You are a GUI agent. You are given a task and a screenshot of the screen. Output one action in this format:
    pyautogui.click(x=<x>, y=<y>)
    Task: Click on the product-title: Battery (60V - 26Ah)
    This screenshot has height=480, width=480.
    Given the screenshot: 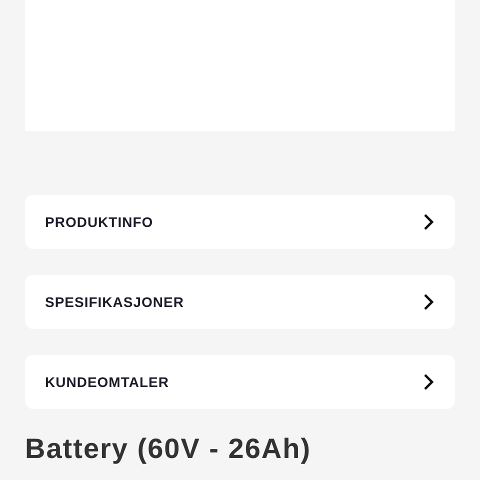 What is the action you would take?
    pyautogui.click(x=168, y=449)
    